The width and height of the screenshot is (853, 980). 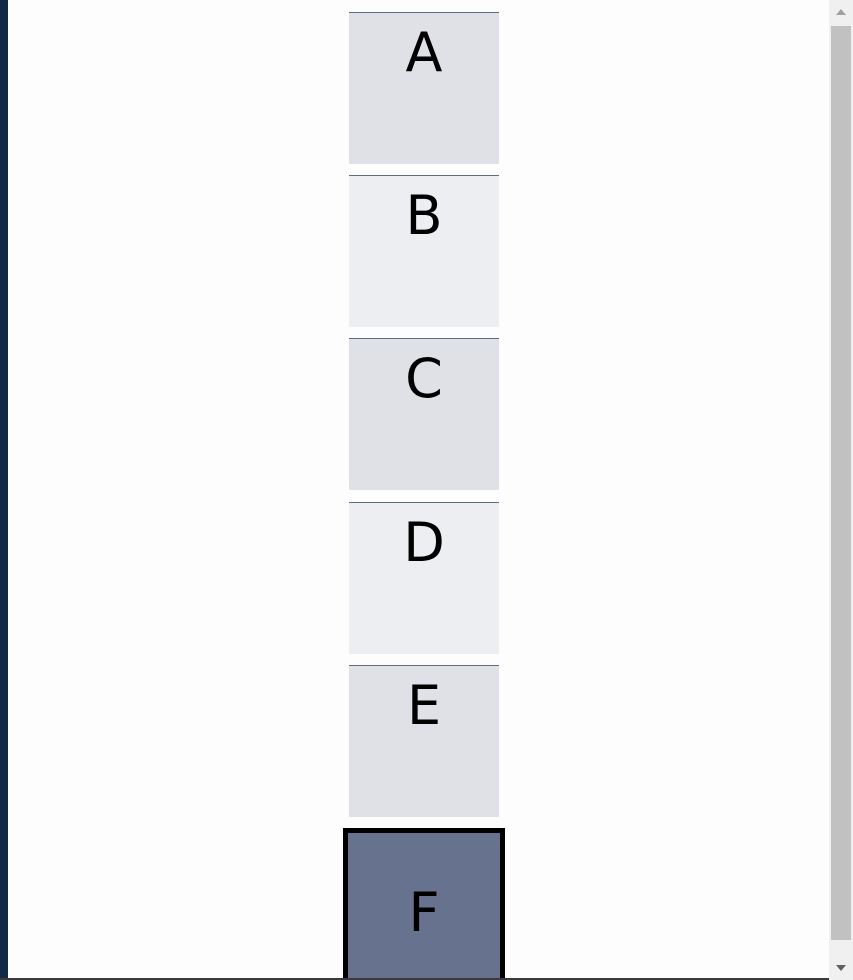 What do you see at coordinates (424, 215) in the screenshot?
I see `tile-label: B` at bounding box center [424, 215].